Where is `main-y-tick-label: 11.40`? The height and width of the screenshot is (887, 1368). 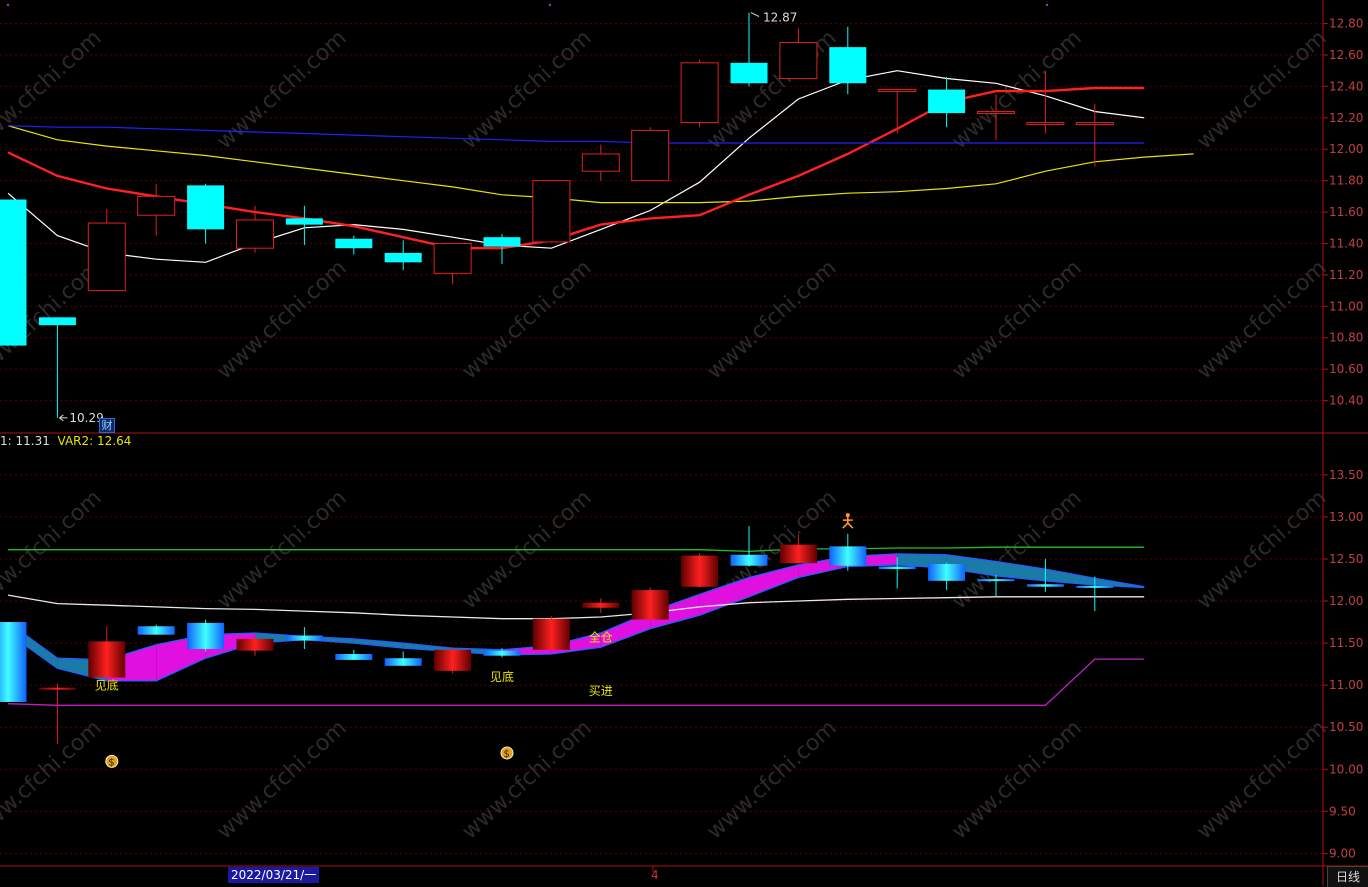
main-y-tick-label: 11.40 is located at coordinates (1346, 243).